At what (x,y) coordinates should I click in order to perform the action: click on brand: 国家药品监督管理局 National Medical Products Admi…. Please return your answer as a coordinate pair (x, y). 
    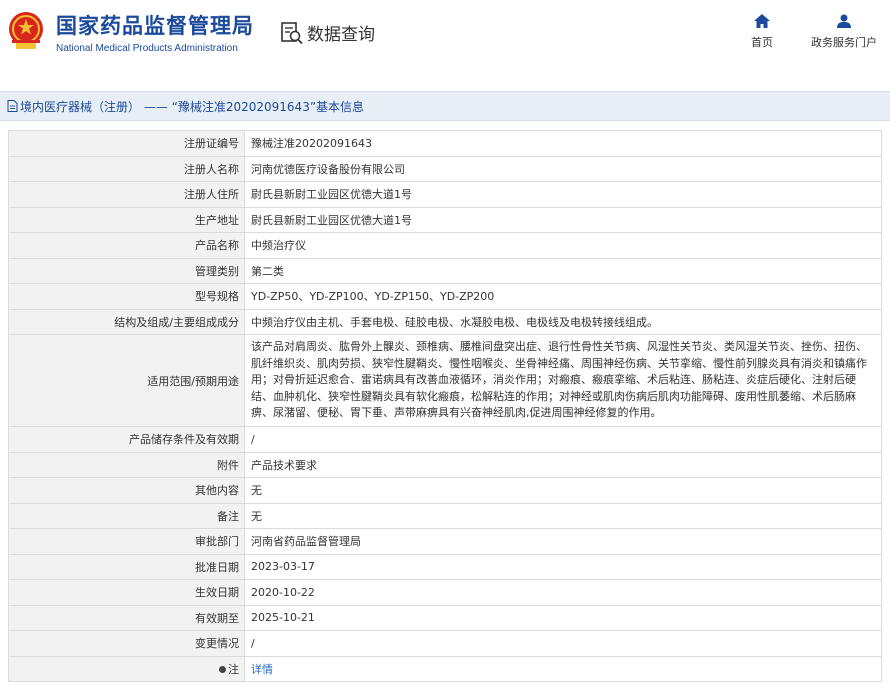
    Looking at the image, I should click on (155, 34).